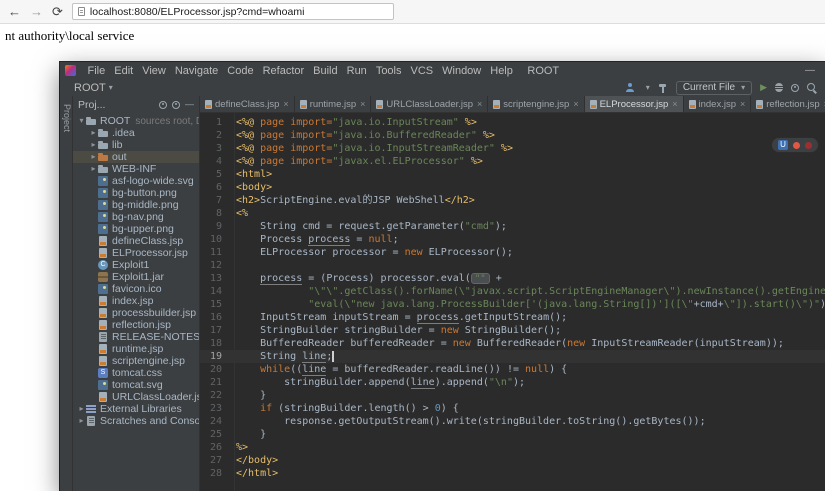 The height and width of the screenshot is (491, 825). Describe the element at coordinates (124, 71) in the screenshot. I see `menu-edit: Edit` at that location.